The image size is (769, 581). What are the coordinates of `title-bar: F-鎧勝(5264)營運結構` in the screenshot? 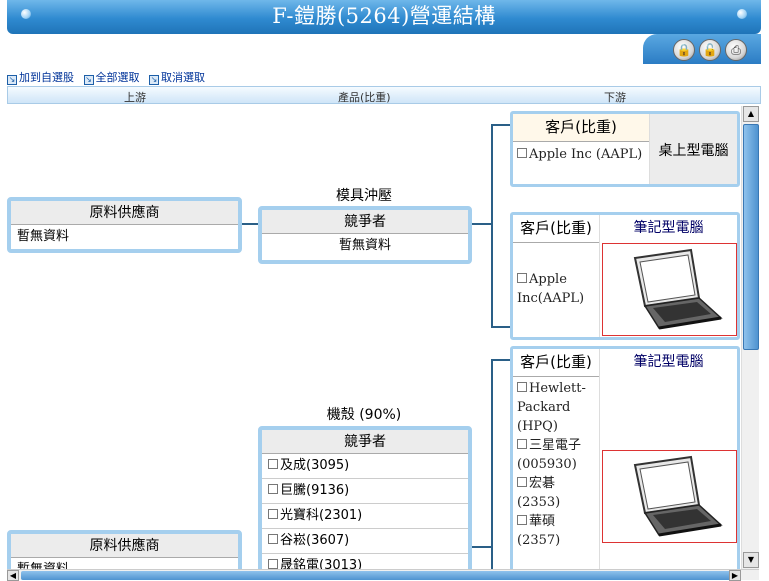 It's located at (384, 17).